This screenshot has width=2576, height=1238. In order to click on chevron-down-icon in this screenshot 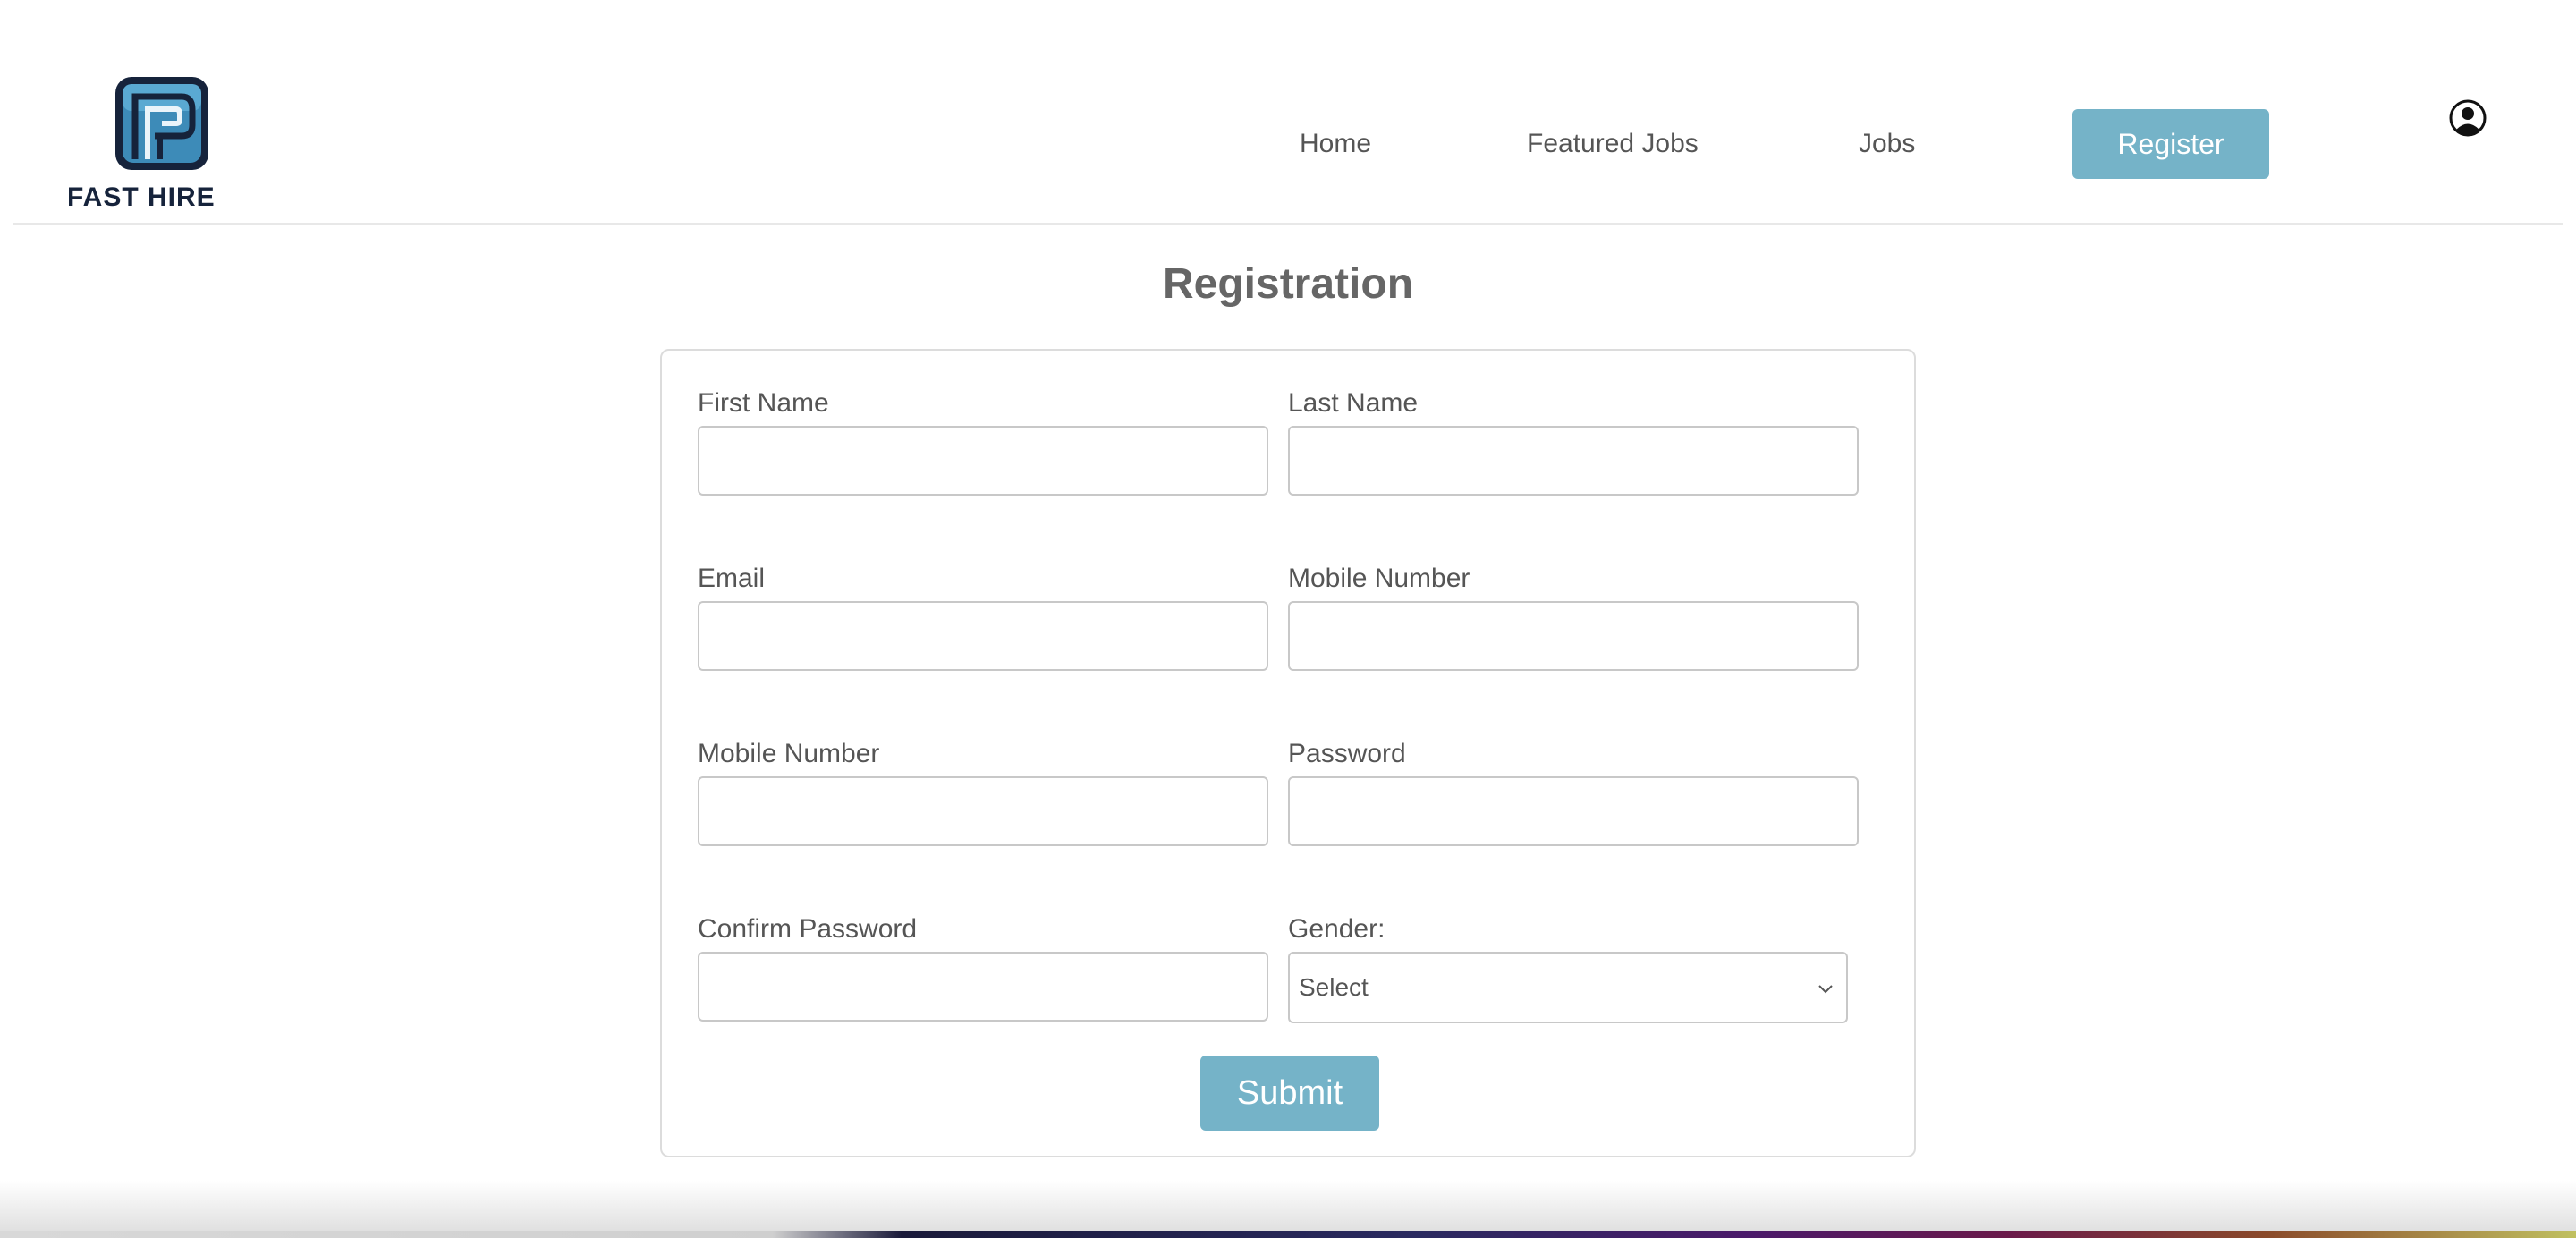, I will do `click(1825, 990)`.